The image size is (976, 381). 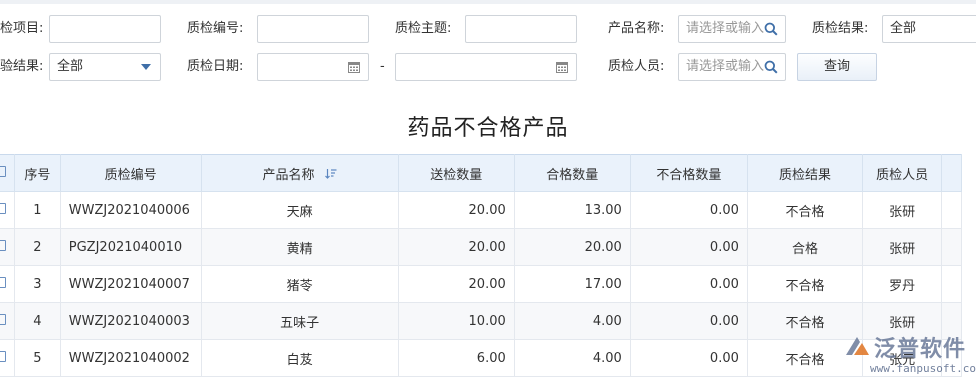 I want to click on caret-down-icon, so click(x=146, y=67).